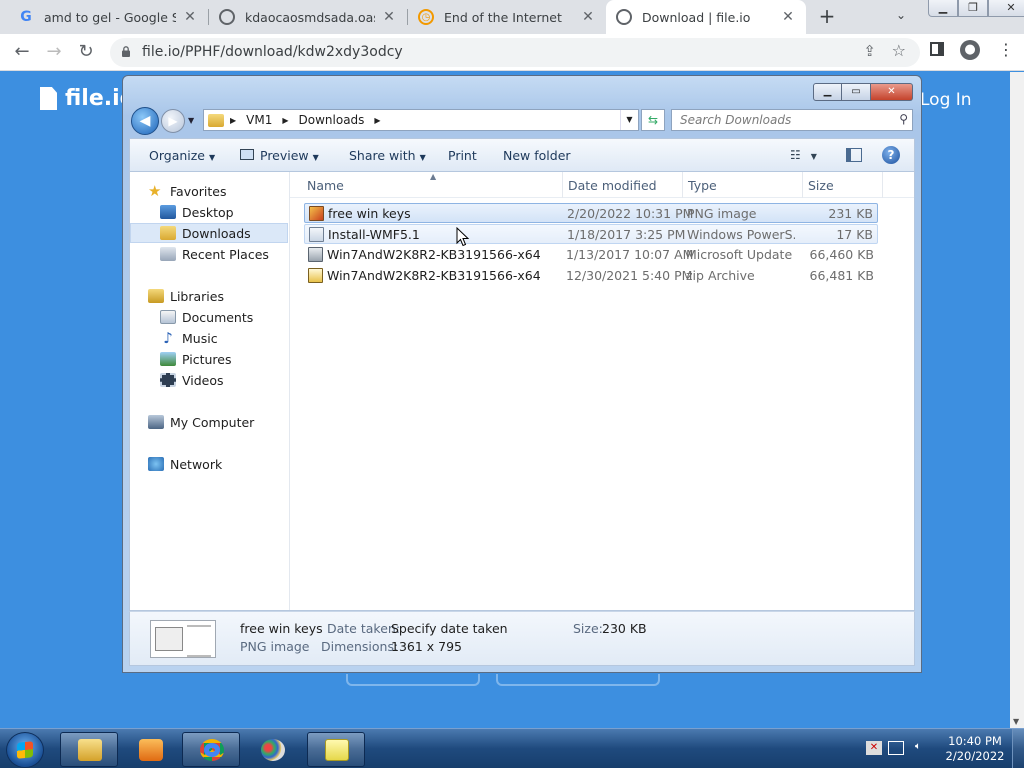 Image resolution: width=1024 pixels, height=768 pixels. I want to click on nav-label: Favorites, so click(198, 191).